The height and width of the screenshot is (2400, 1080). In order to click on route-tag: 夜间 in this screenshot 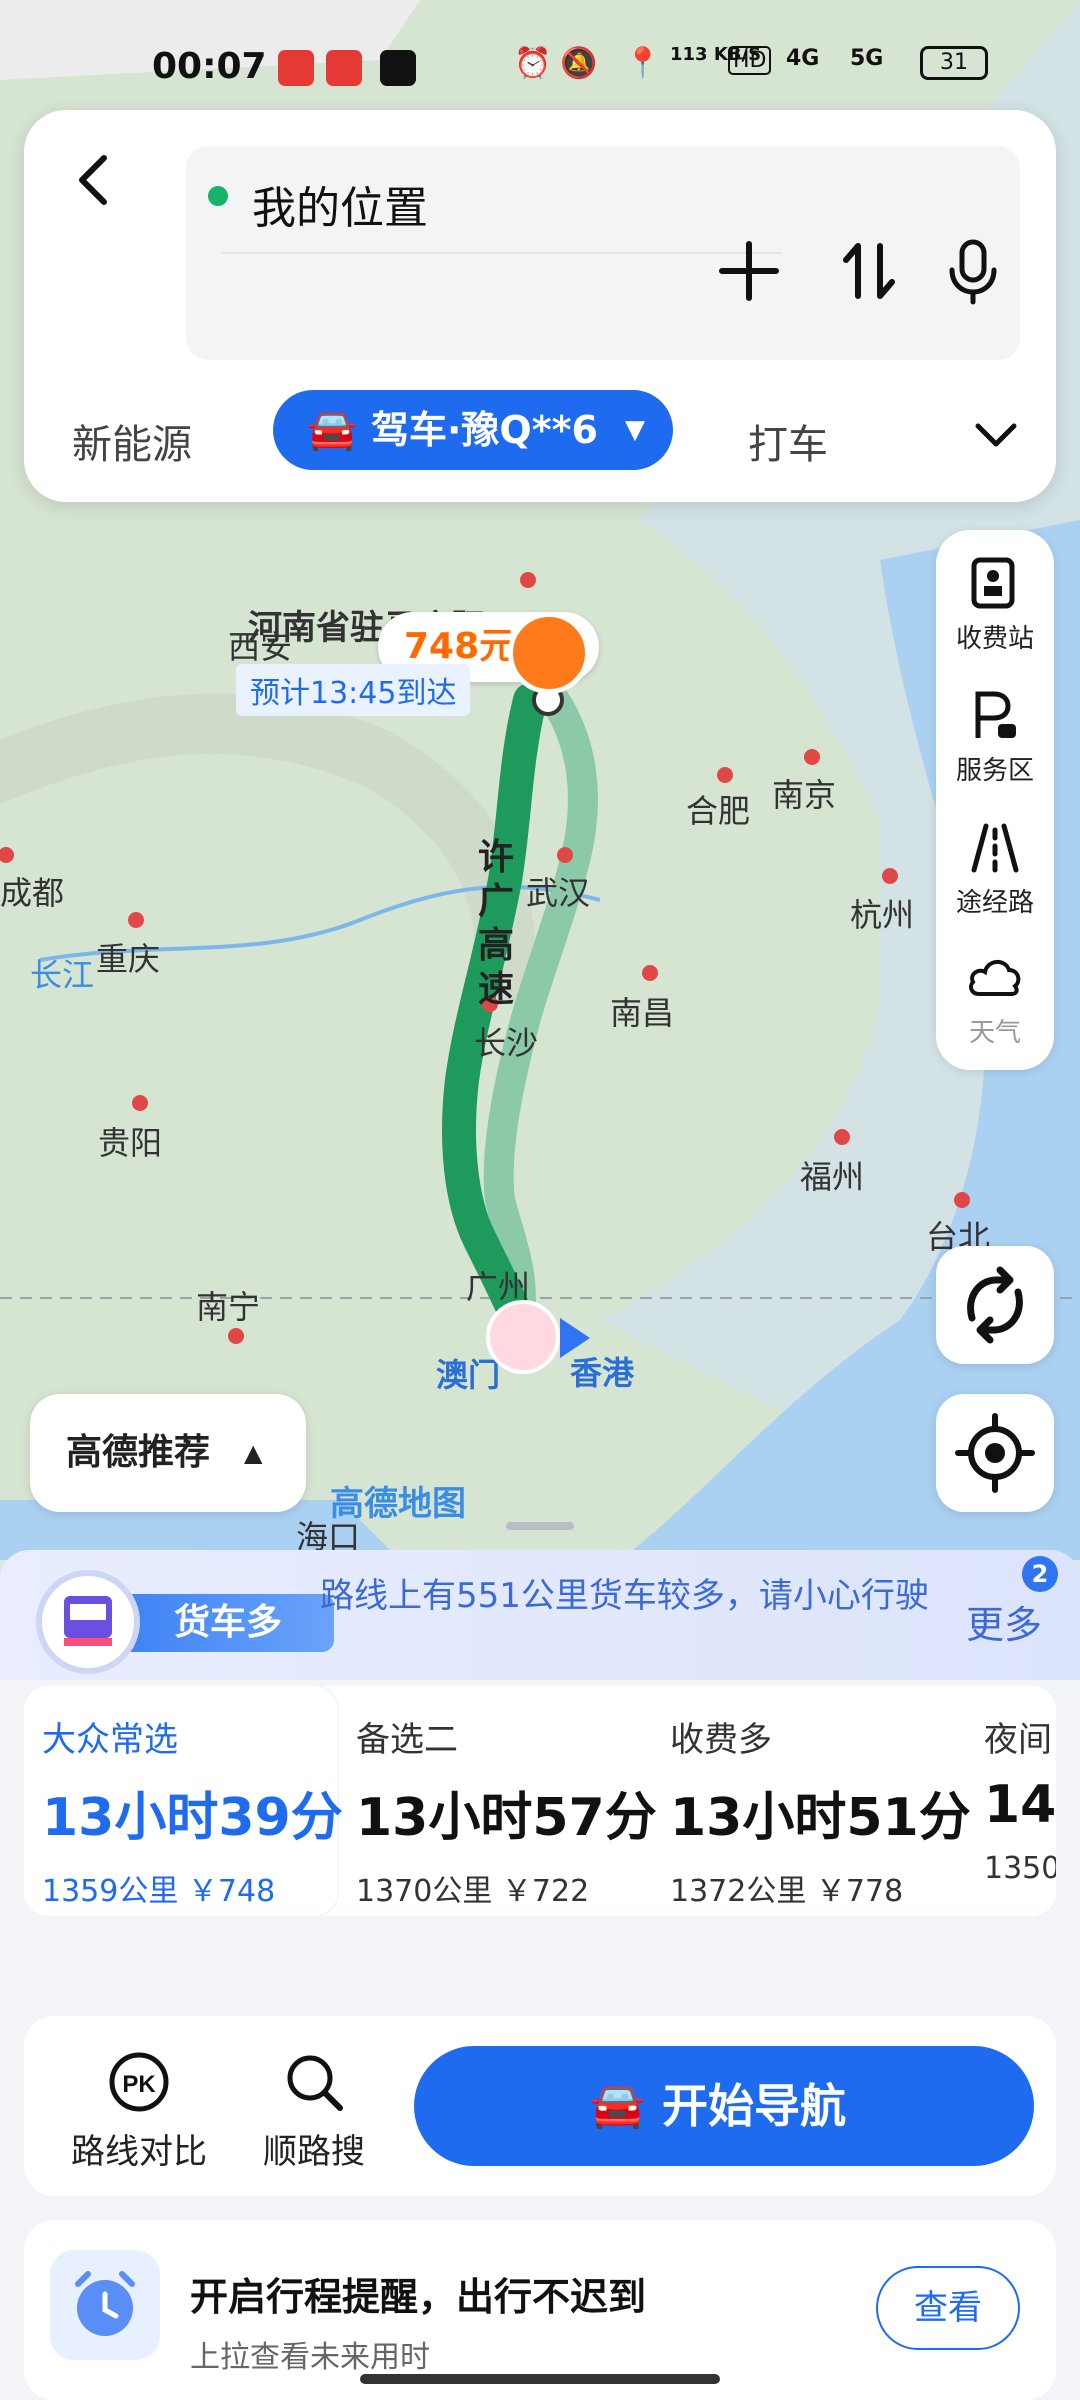, I will do `click(1018, 1740)`.